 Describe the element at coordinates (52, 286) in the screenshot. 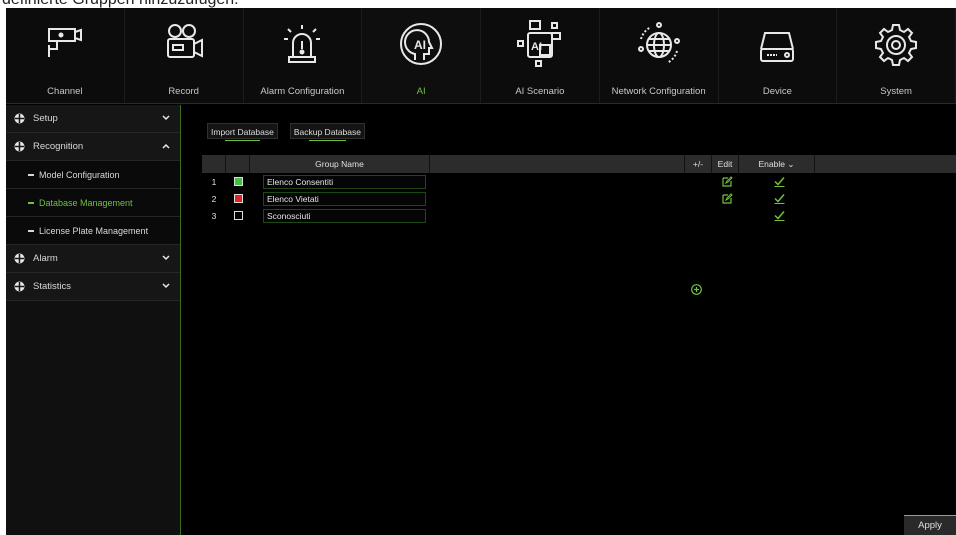

I see `sidebar-item-statistics-label: Statistics` at that location.